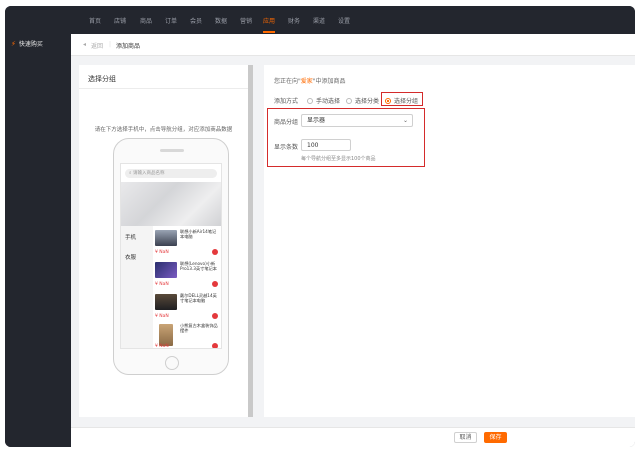  Describe the element at coordinates (13, 43) in the screenshot. I see `bolt-icon: ⚡` at that location.